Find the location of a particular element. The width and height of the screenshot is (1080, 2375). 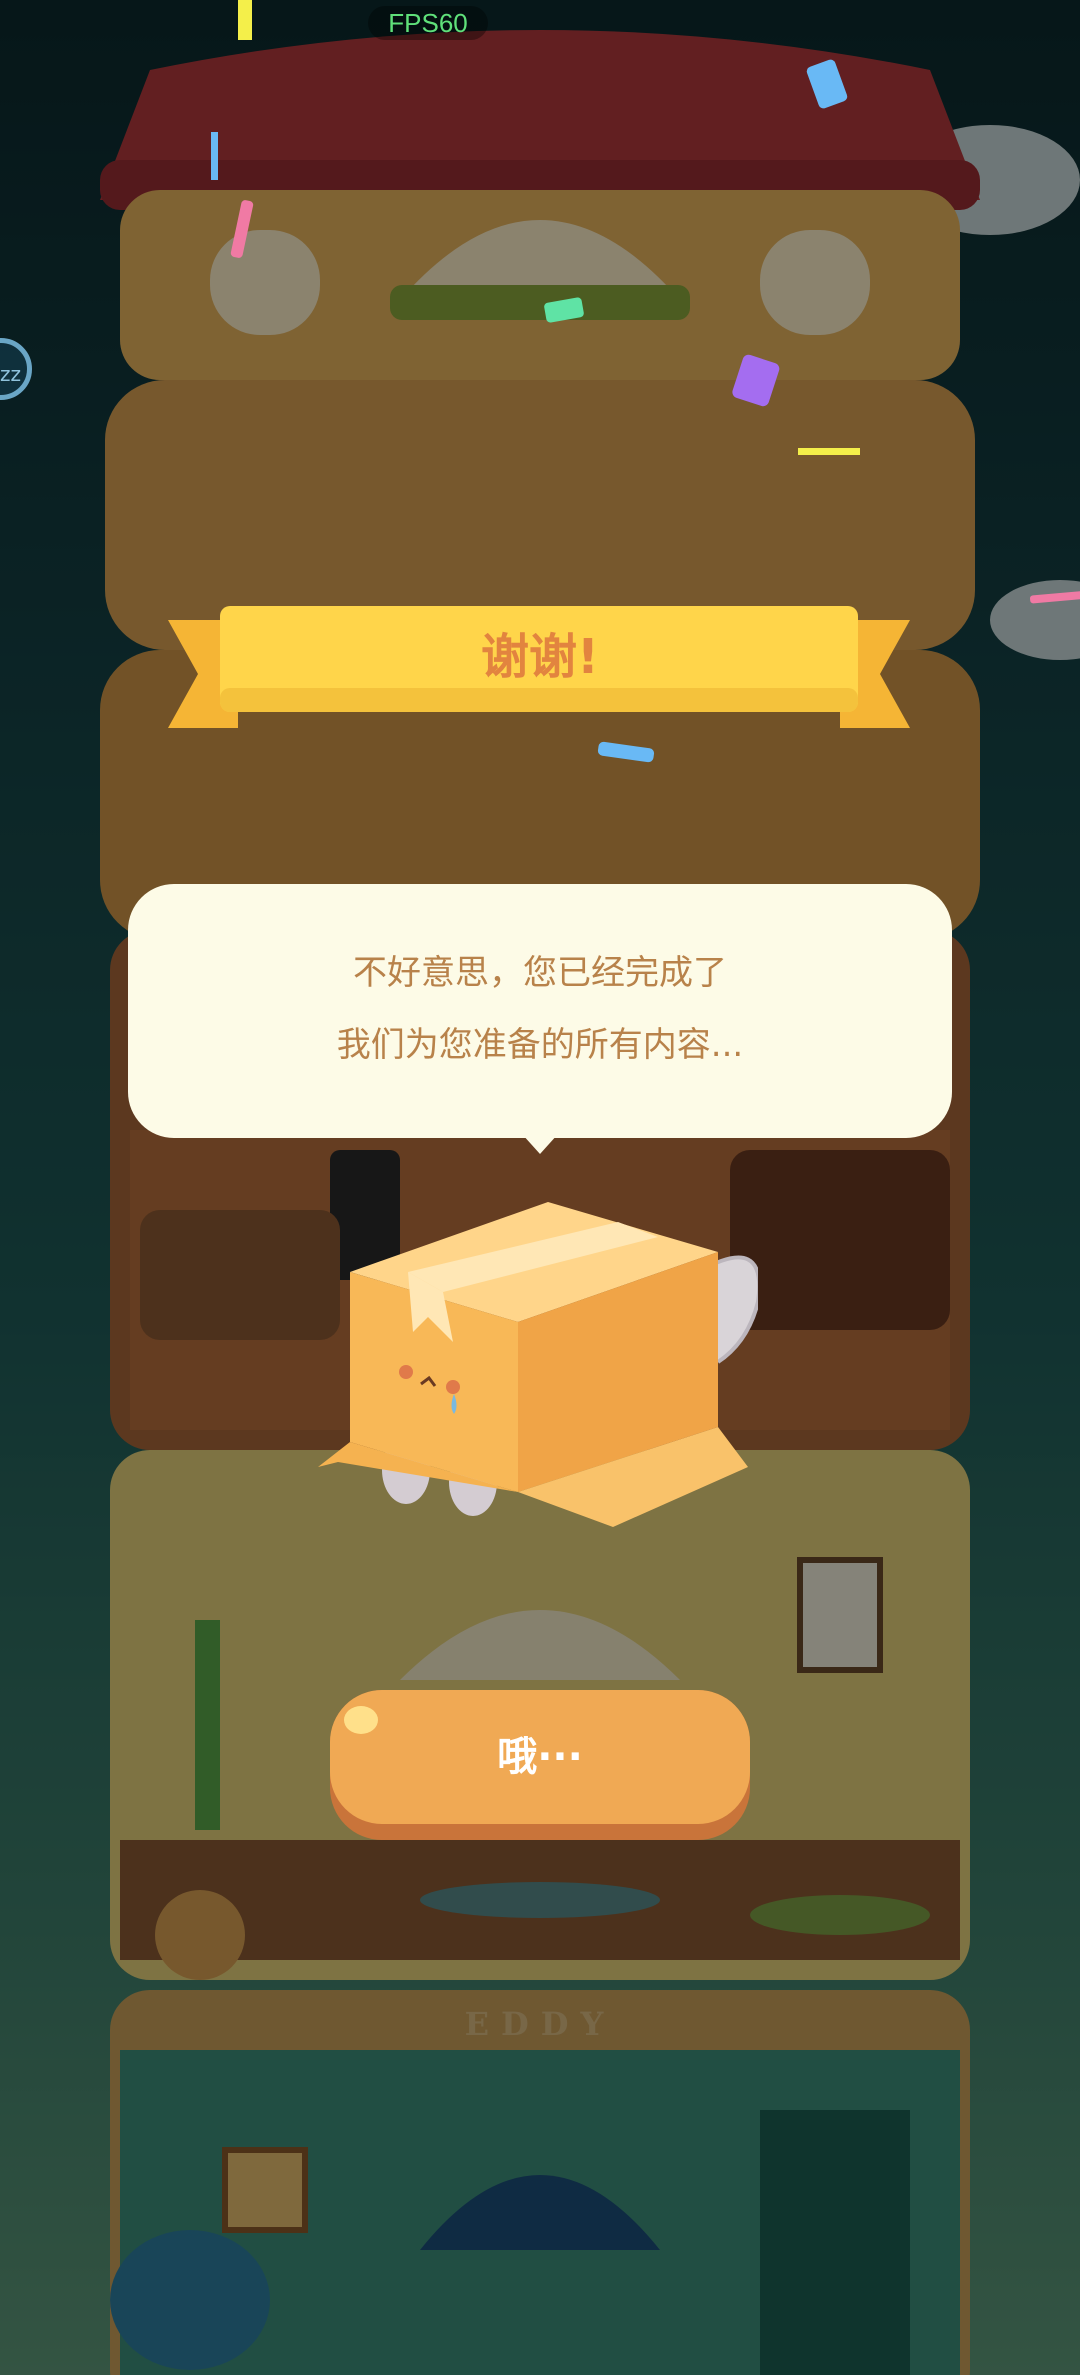

sleep-icon: zz is located at coordinates (10, 374).